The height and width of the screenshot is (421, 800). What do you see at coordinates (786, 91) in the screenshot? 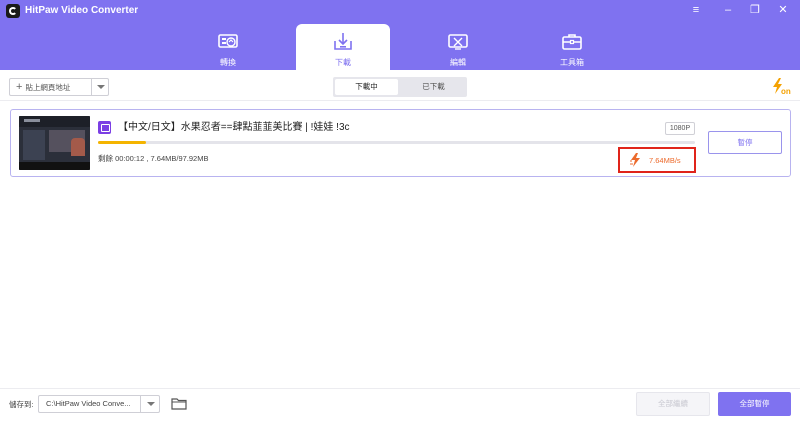
I see `turbo-on-label: on` at bounding box center [786, 91].